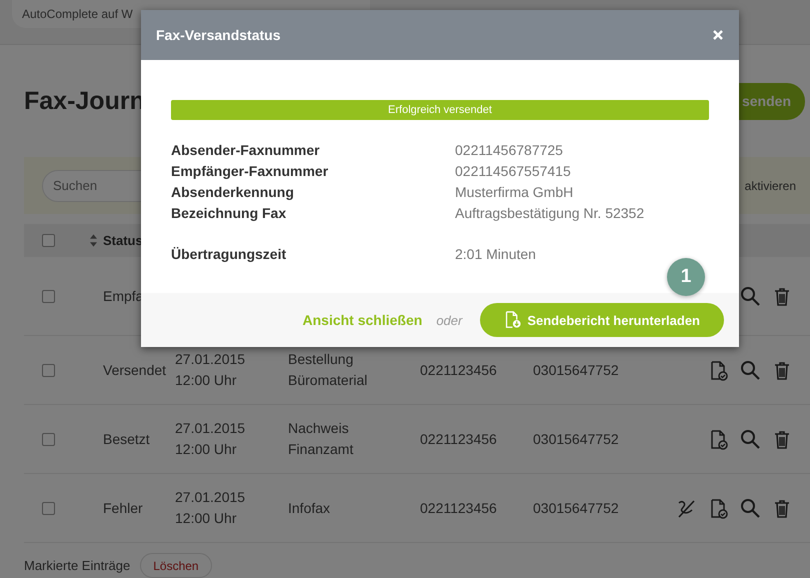 This screenshot has width=810, height=578. Describe the element at coordinates (440, 110) in the screenshot. I see `status-banner: Erfolgreich versendet` at that location.